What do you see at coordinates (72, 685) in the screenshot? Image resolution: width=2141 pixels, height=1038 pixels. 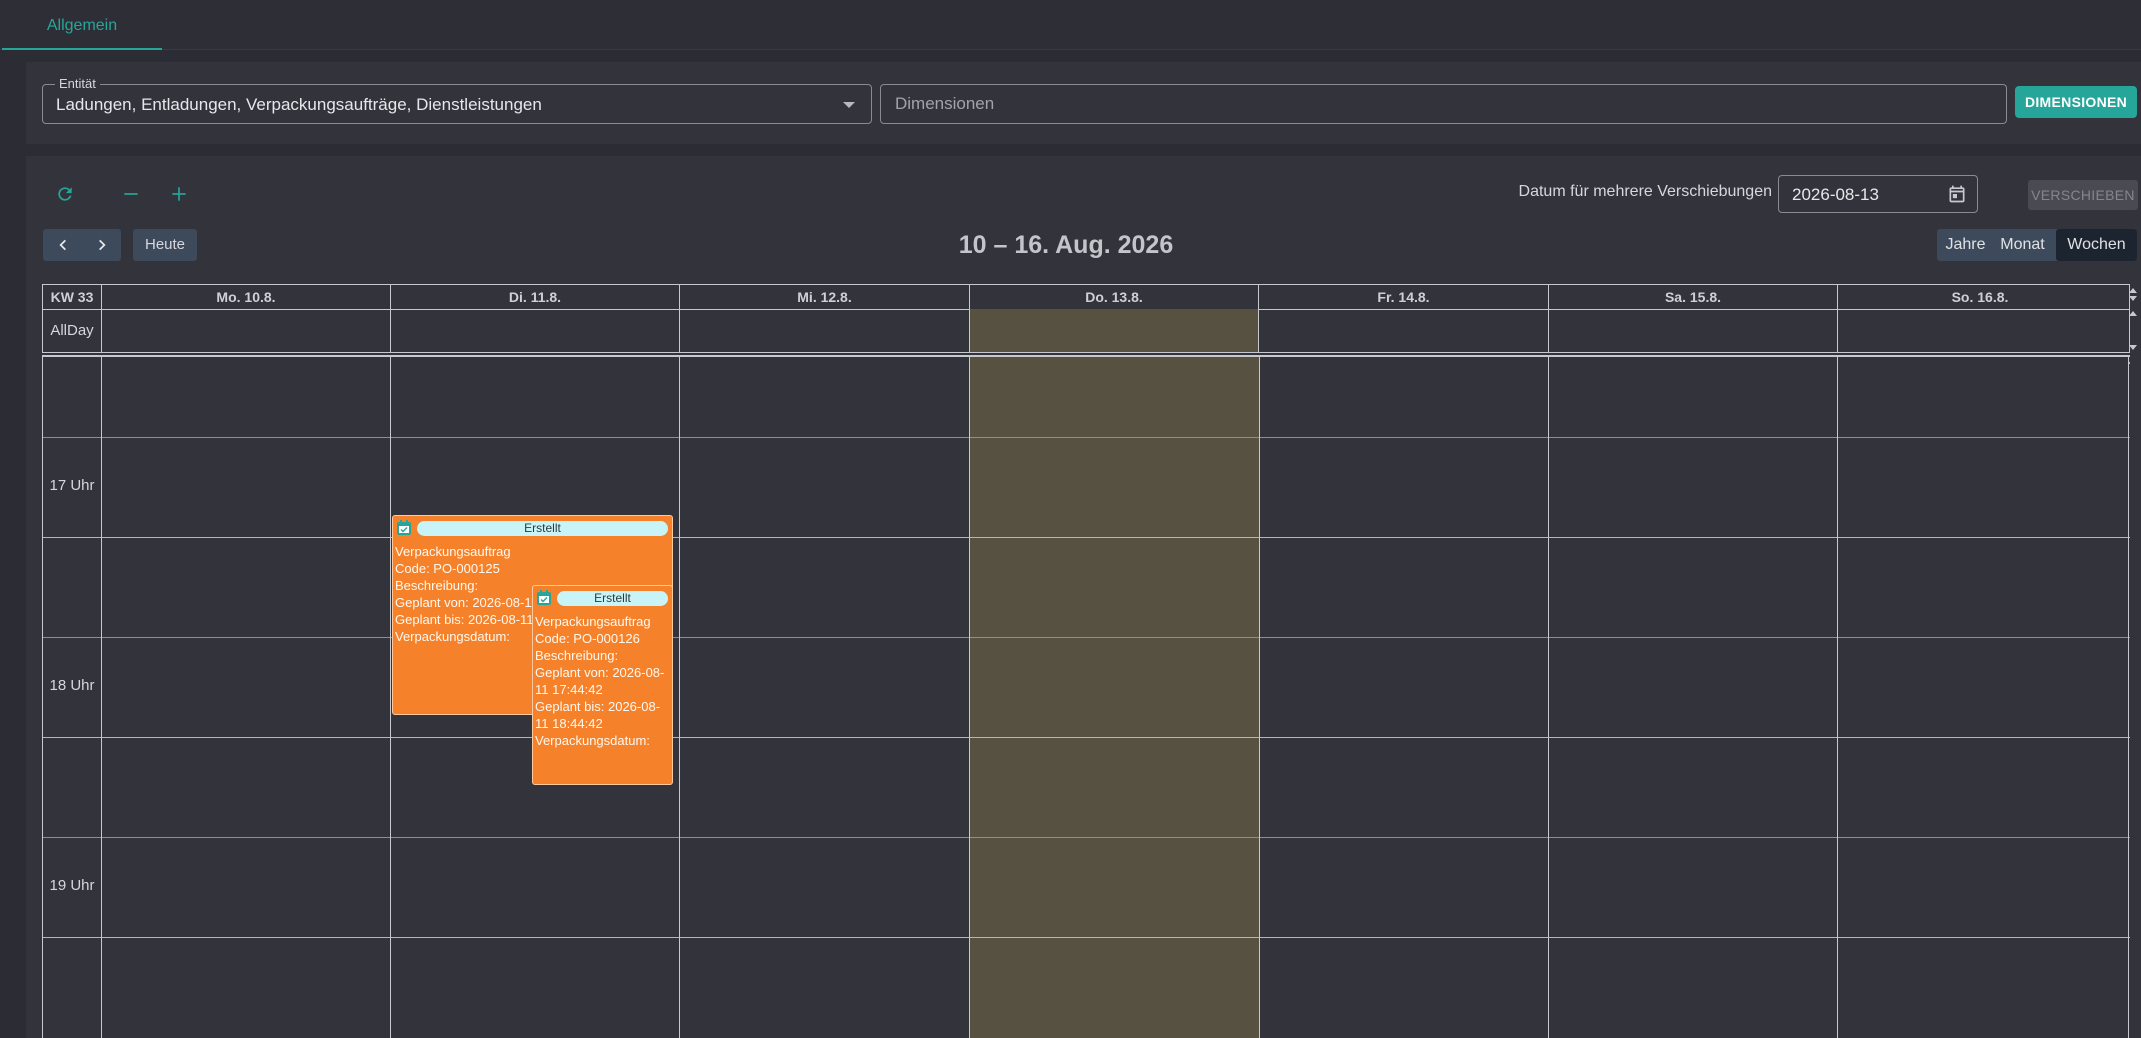 I see `hour-label: 18 Uhr` at bounding box center [72, 685].